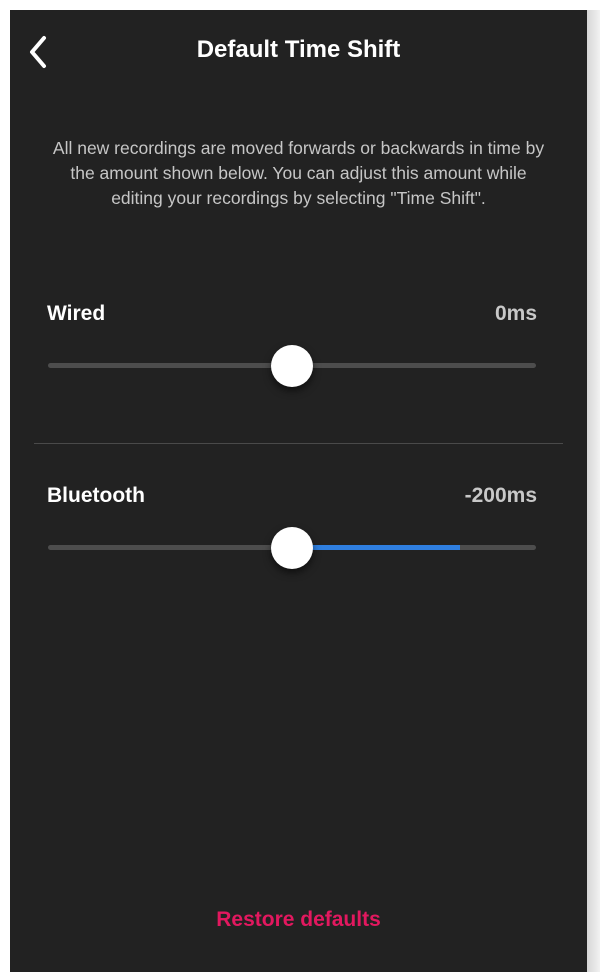 The height and width of the screenshot is (972, 600). Describe the element at coordinates (376, 547) in the screenshot. I see `bluetooth-slider-fill` at that location.